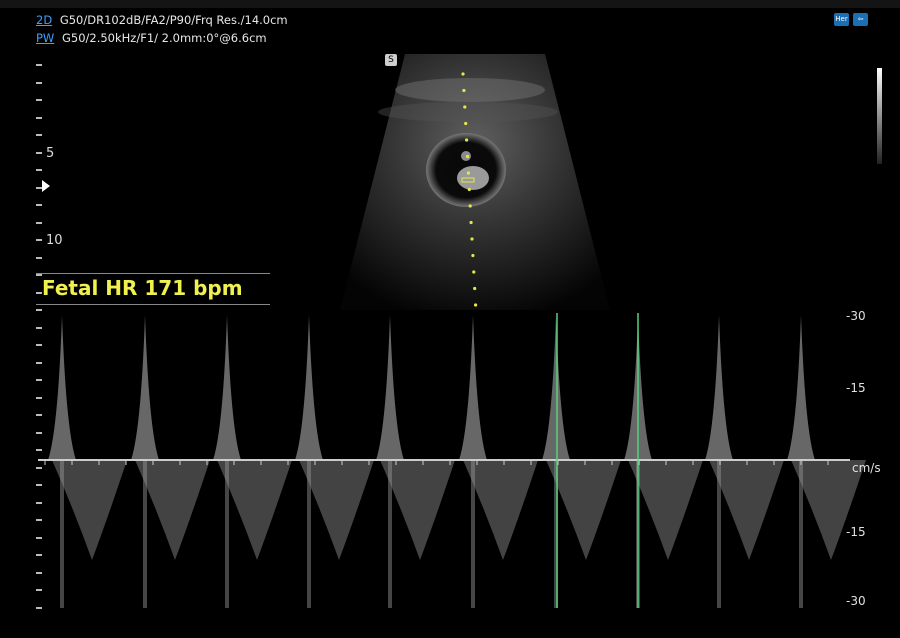 The width and height of the screenshot is (900, 638). Describe the element at coordinates (856, 316) in the screenshot. I see `velocity-top-label: -30` at that location.